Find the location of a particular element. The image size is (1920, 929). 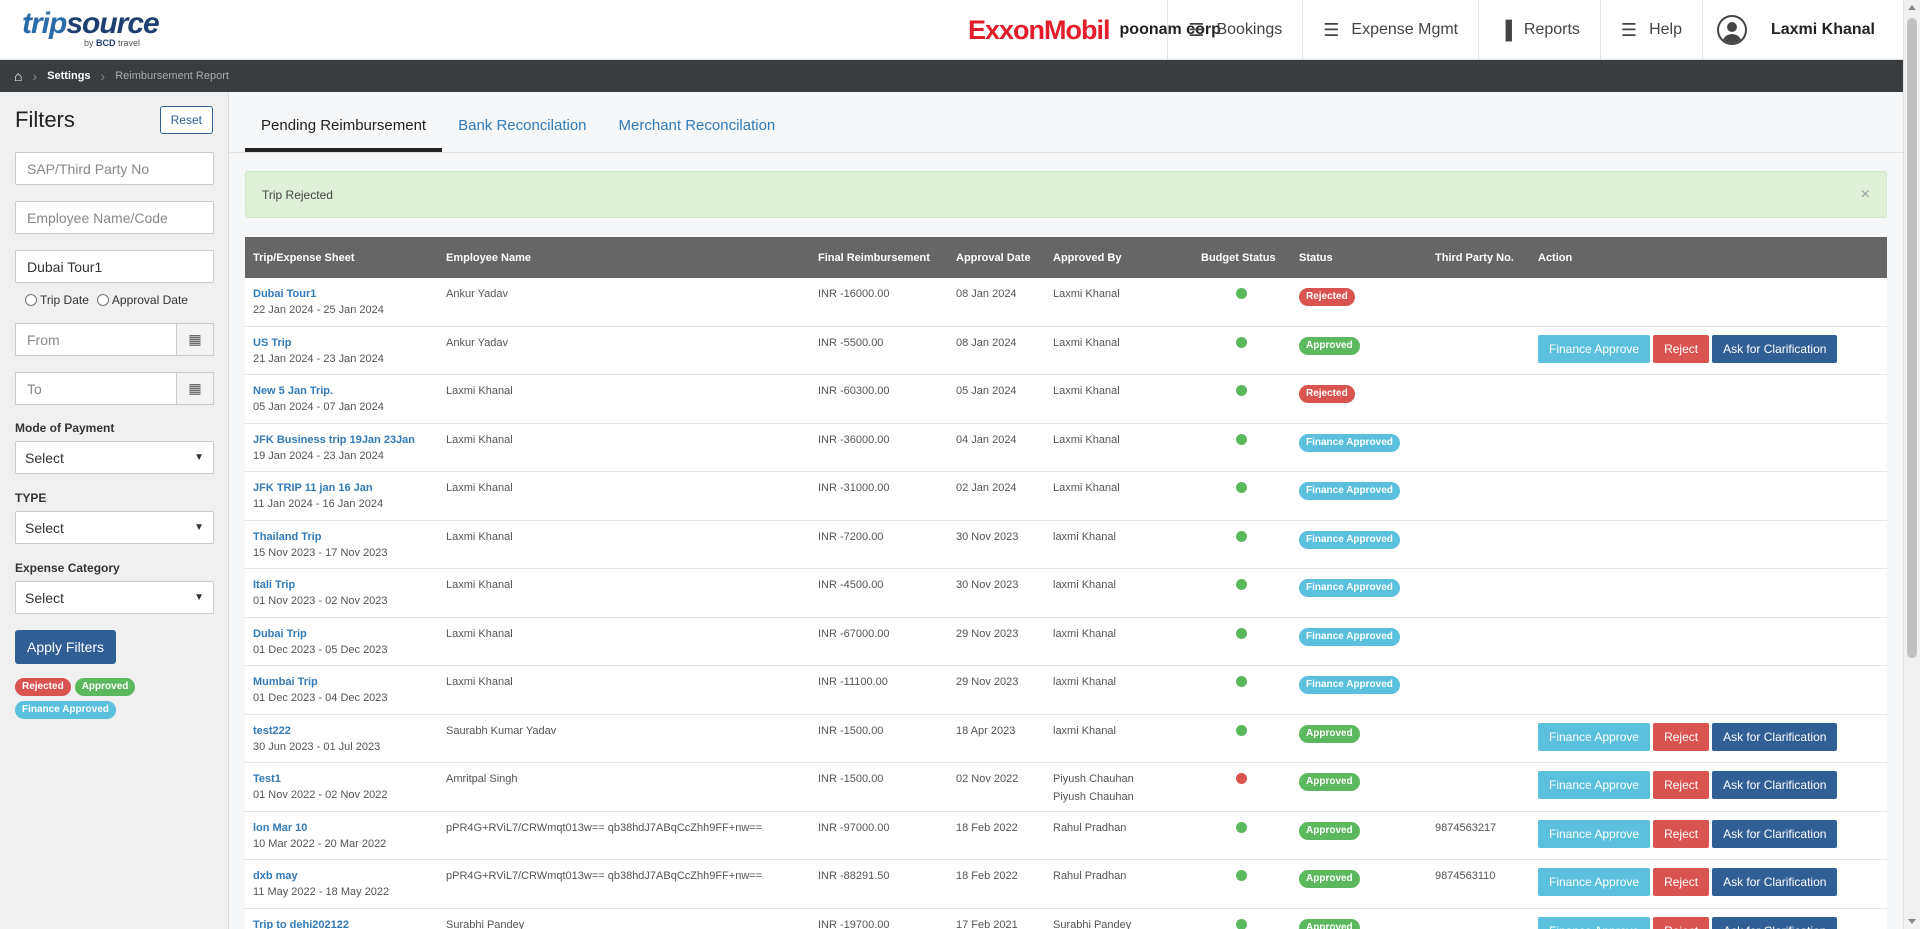

col-employee: Employee Name is located at coordinates (624, 258).